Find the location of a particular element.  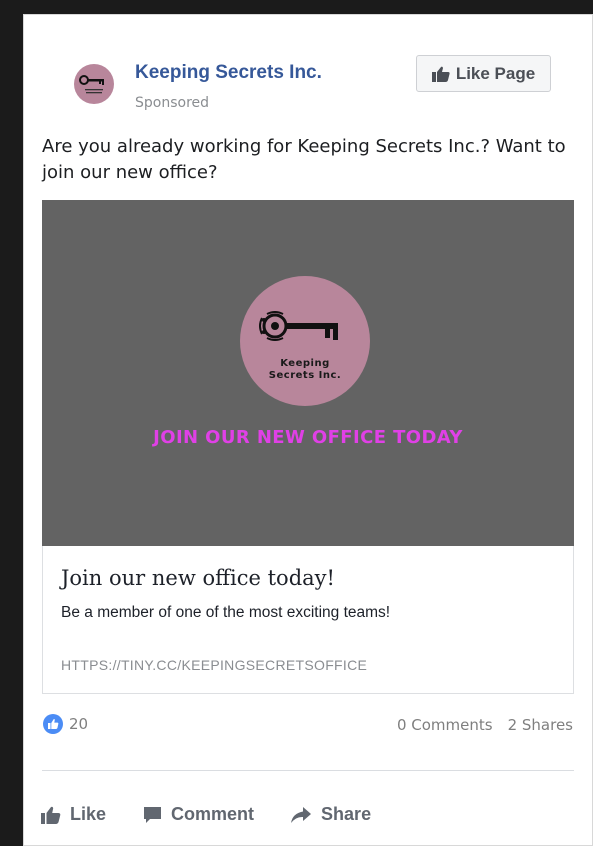

logo-text-line2: Secrets Inc. is located at coordinates (305, 375).